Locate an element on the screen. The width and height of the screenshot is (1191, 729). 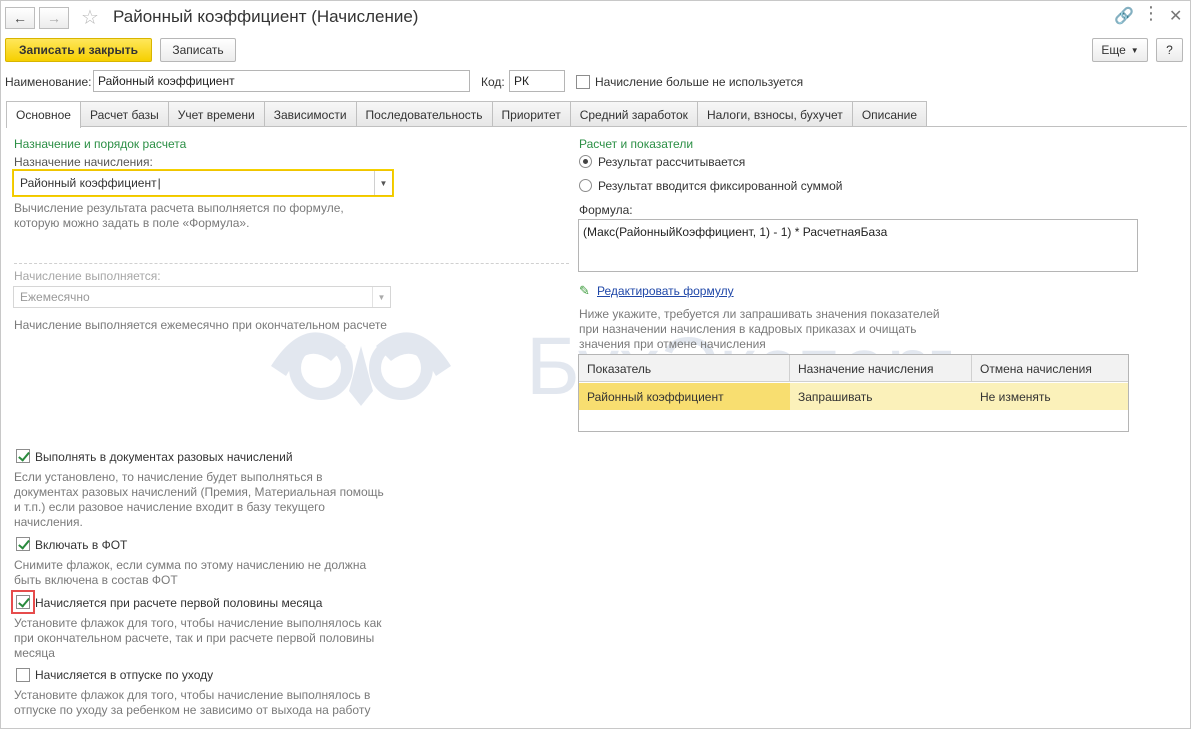
tab-sequence: Последовательность is located at coordinates (424, 114).